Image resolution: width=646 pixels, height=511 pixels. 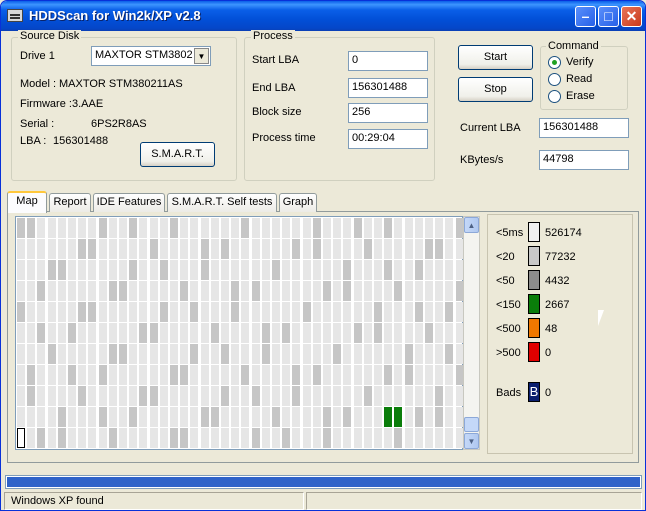 I want to click on radio-verify-label: Verify, so click(x=580, y=62).